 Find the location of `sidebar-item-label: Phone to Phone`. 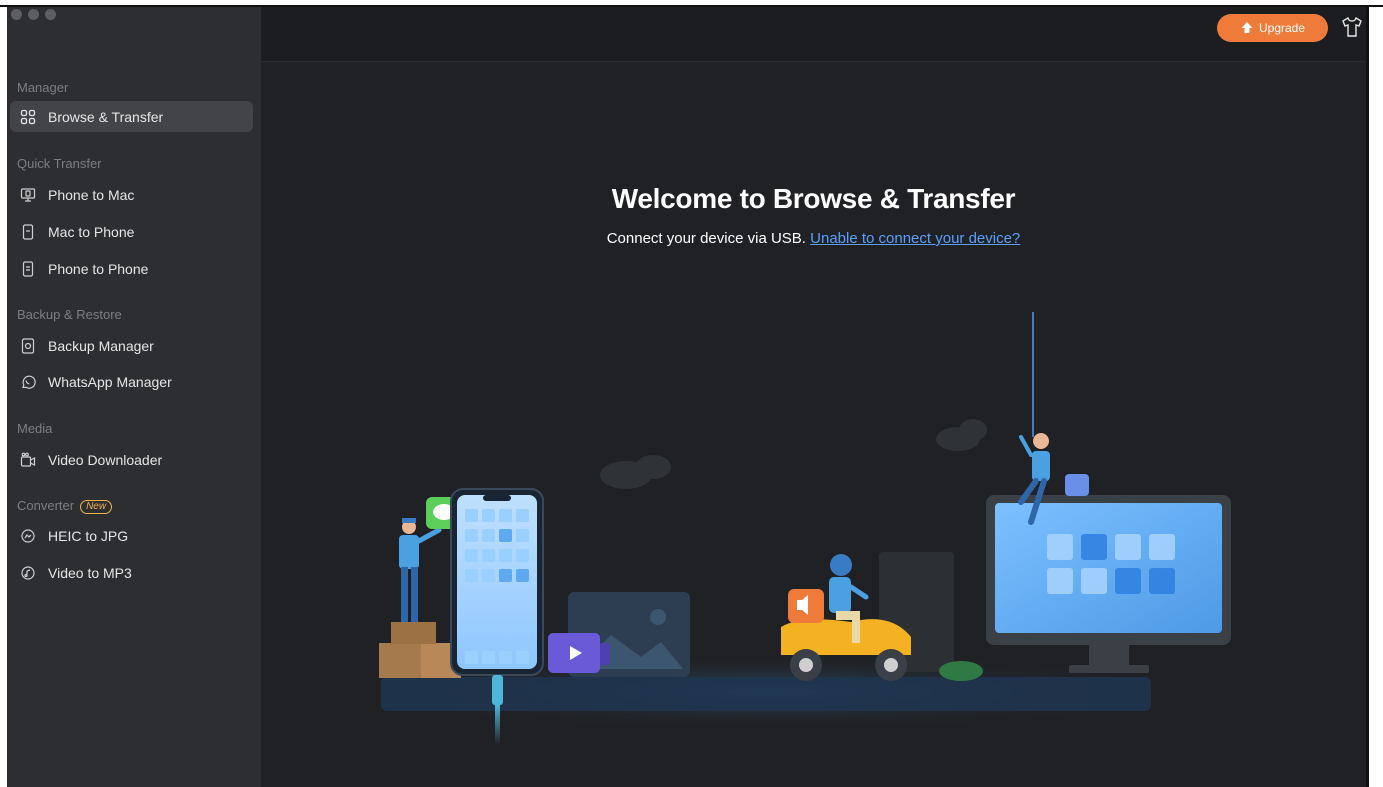

sidebar-item-label: Phone to Phone is located at coordinates (98, 268).